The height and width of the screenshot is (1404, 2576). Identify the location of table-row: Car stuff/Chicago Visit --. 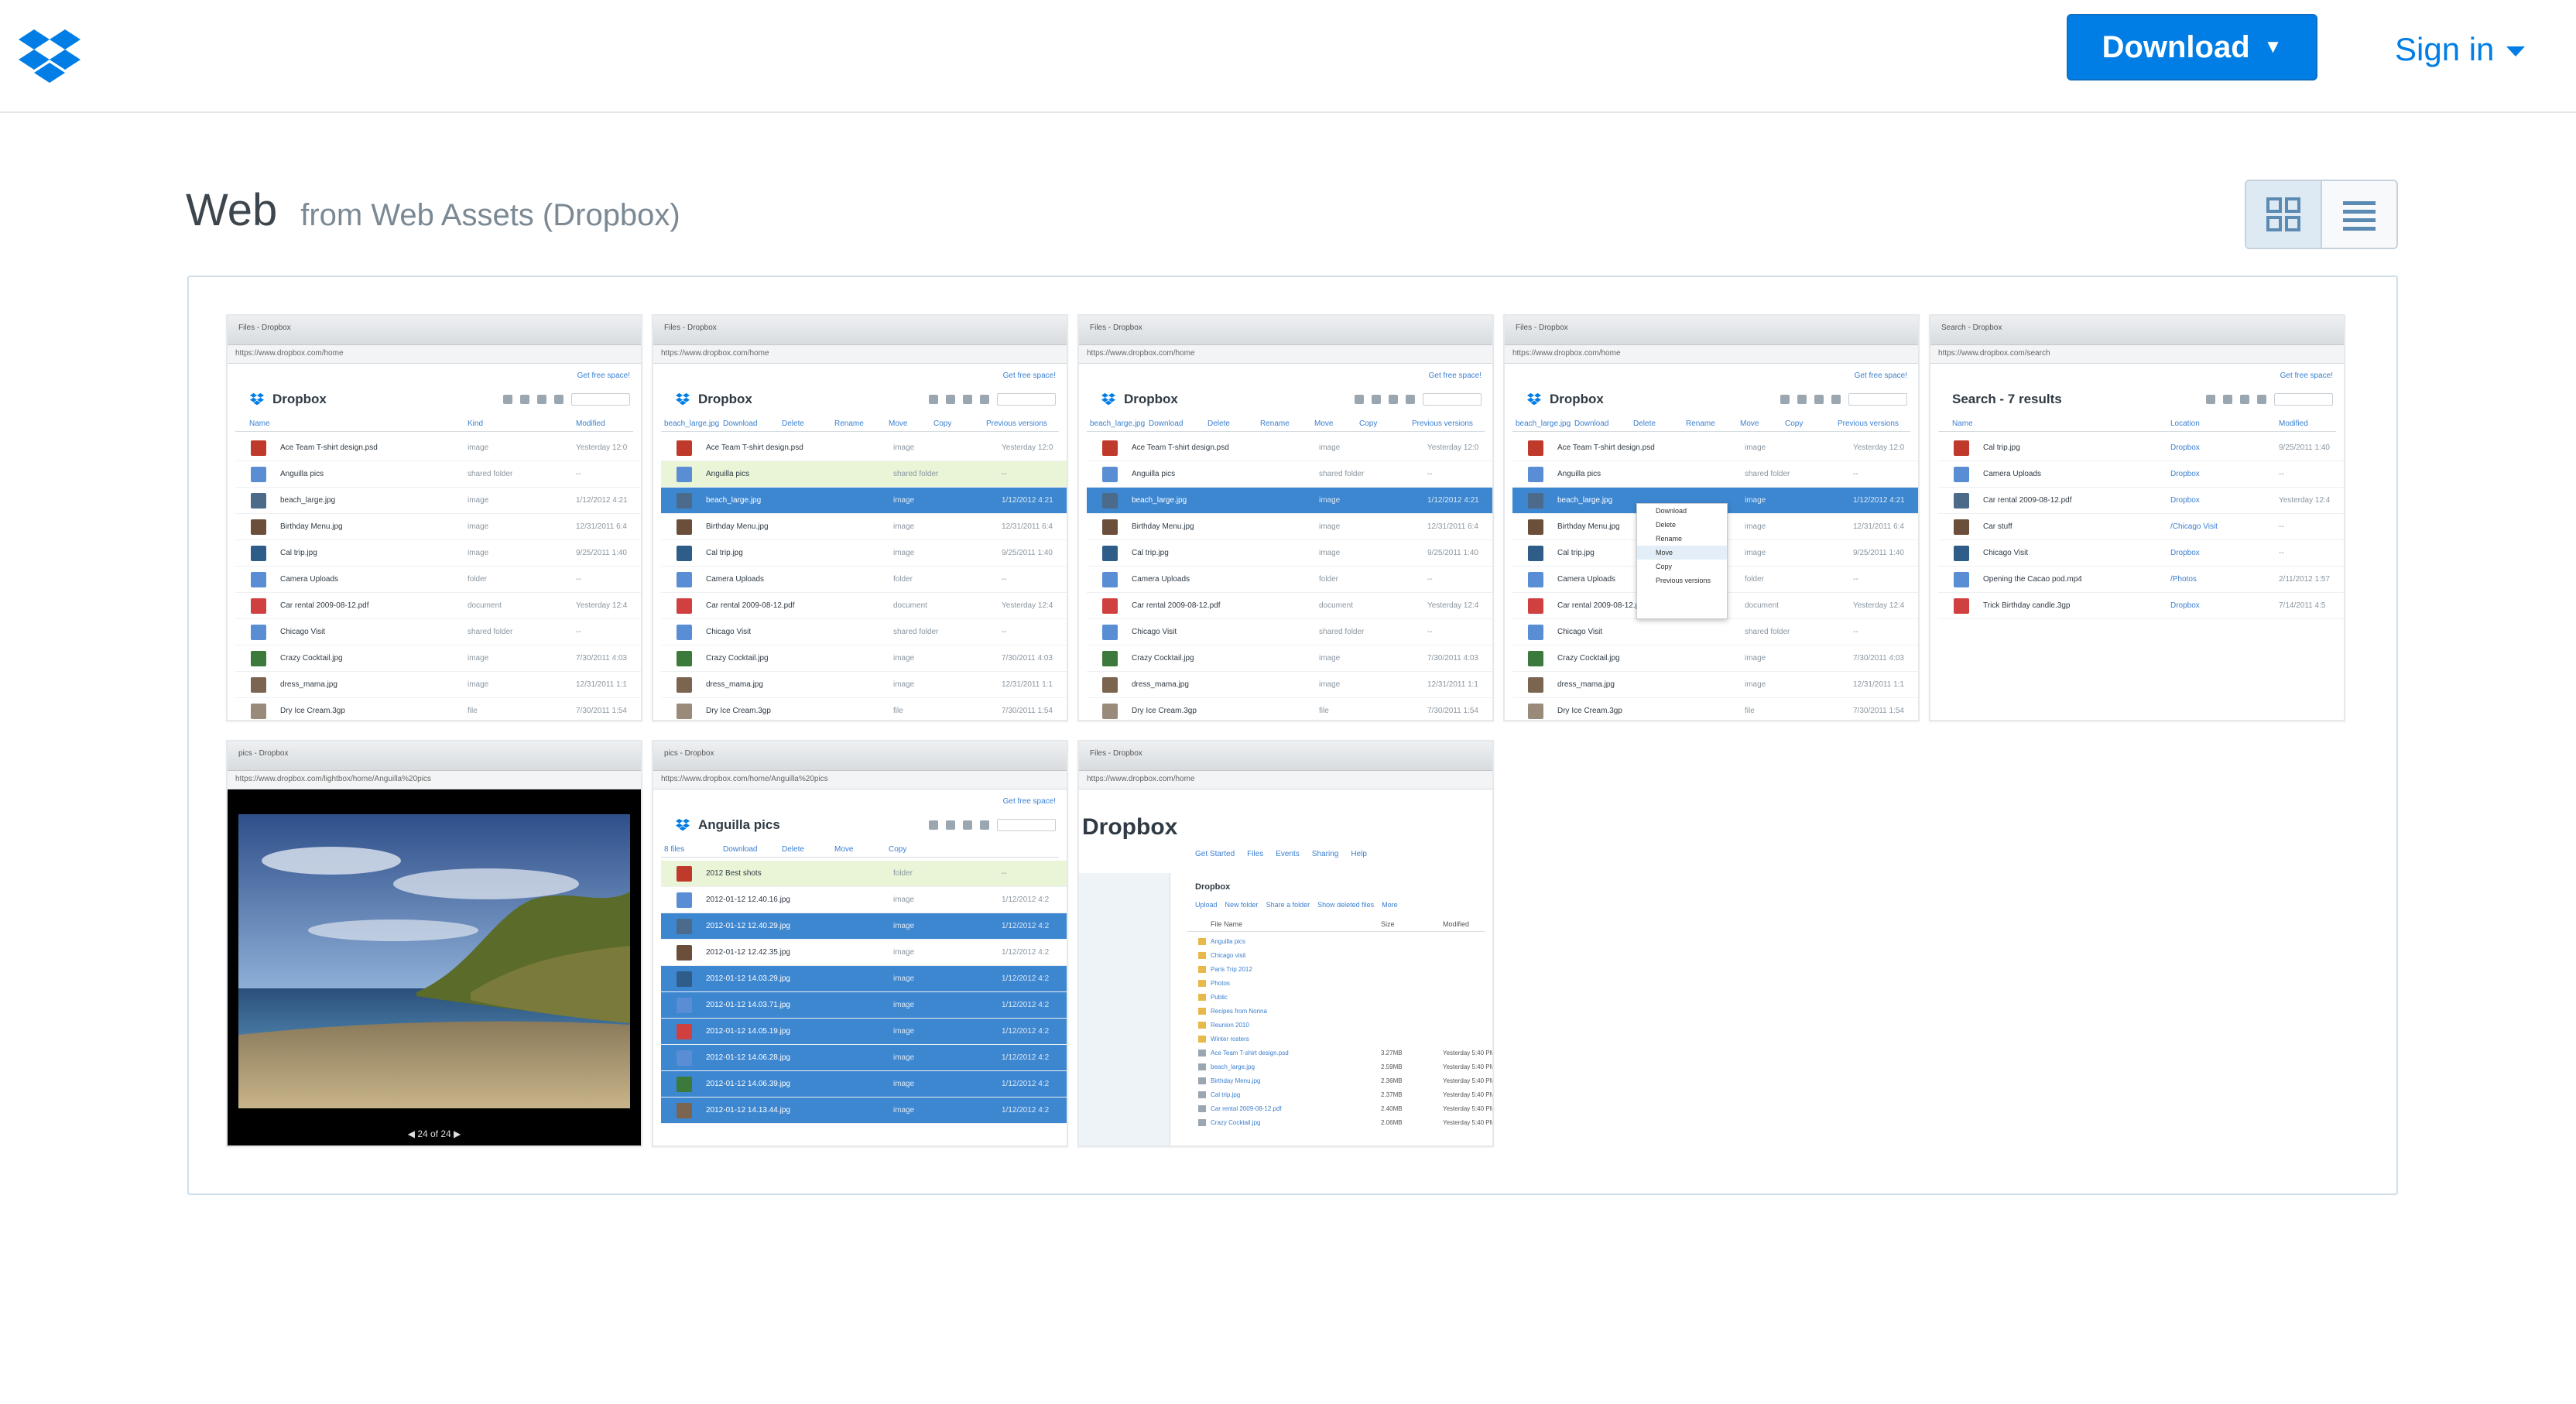
(2141, 527).